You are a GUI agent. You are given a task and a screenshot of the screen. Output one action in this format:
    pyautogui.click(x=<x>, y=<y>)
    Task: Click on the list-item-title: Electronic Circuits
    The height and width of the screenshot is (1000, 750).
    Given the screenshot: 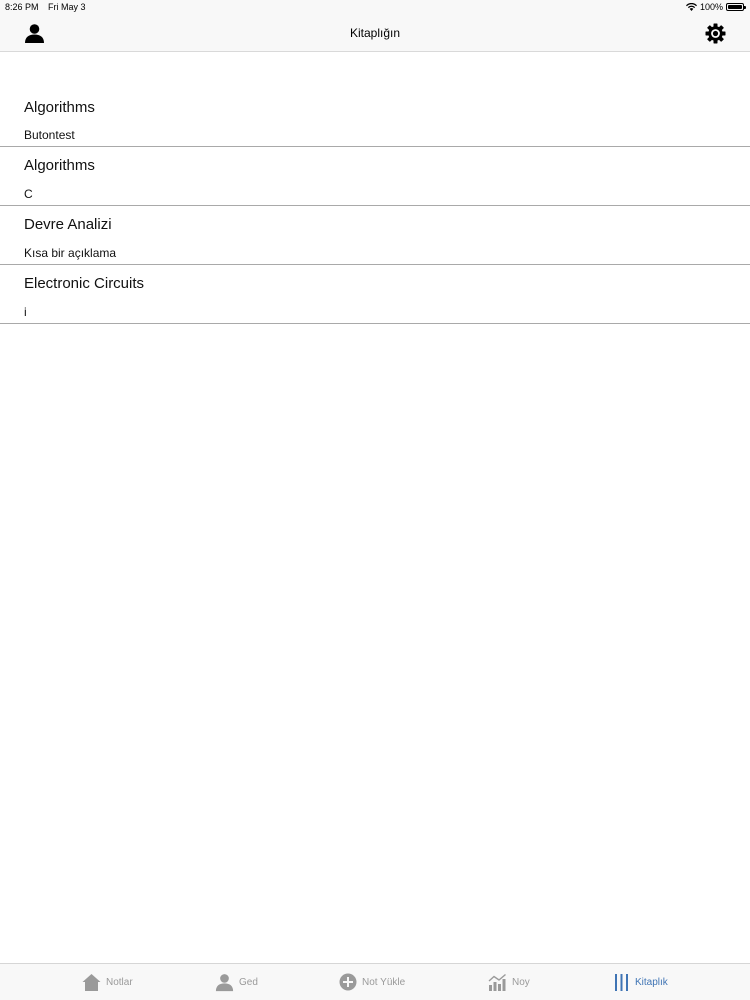 What is the action you would take?
    pyautogui.click(x=84, y=283)
    